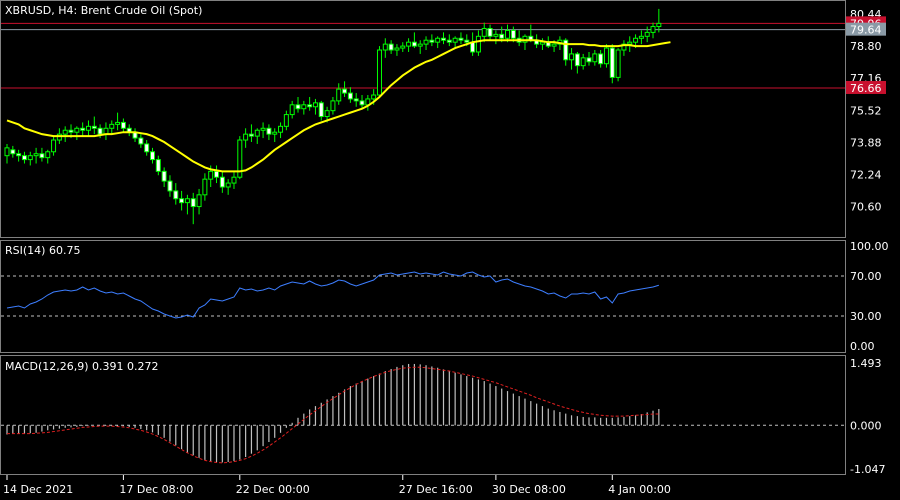 The width and height of the screenshot is (900, 500). I want to click on timeframe-label: H4, so click(65, 10).